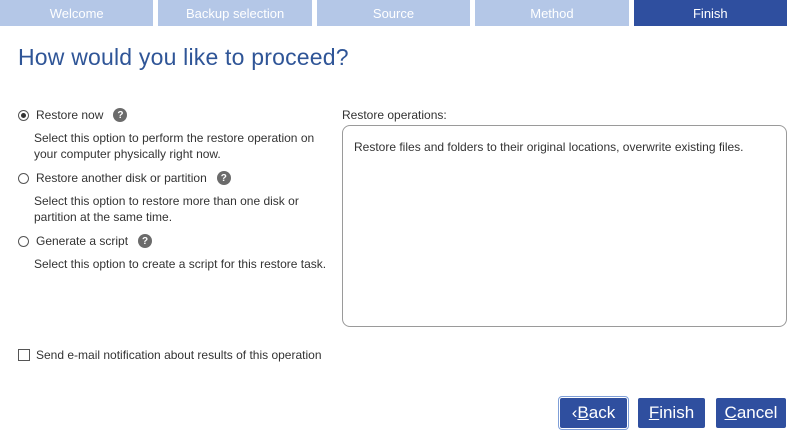  What do you see at coordinates (394, 115) in the screenshot?
I see `restore-operations-label: Restore operations:` at bounding box center [394, 115].